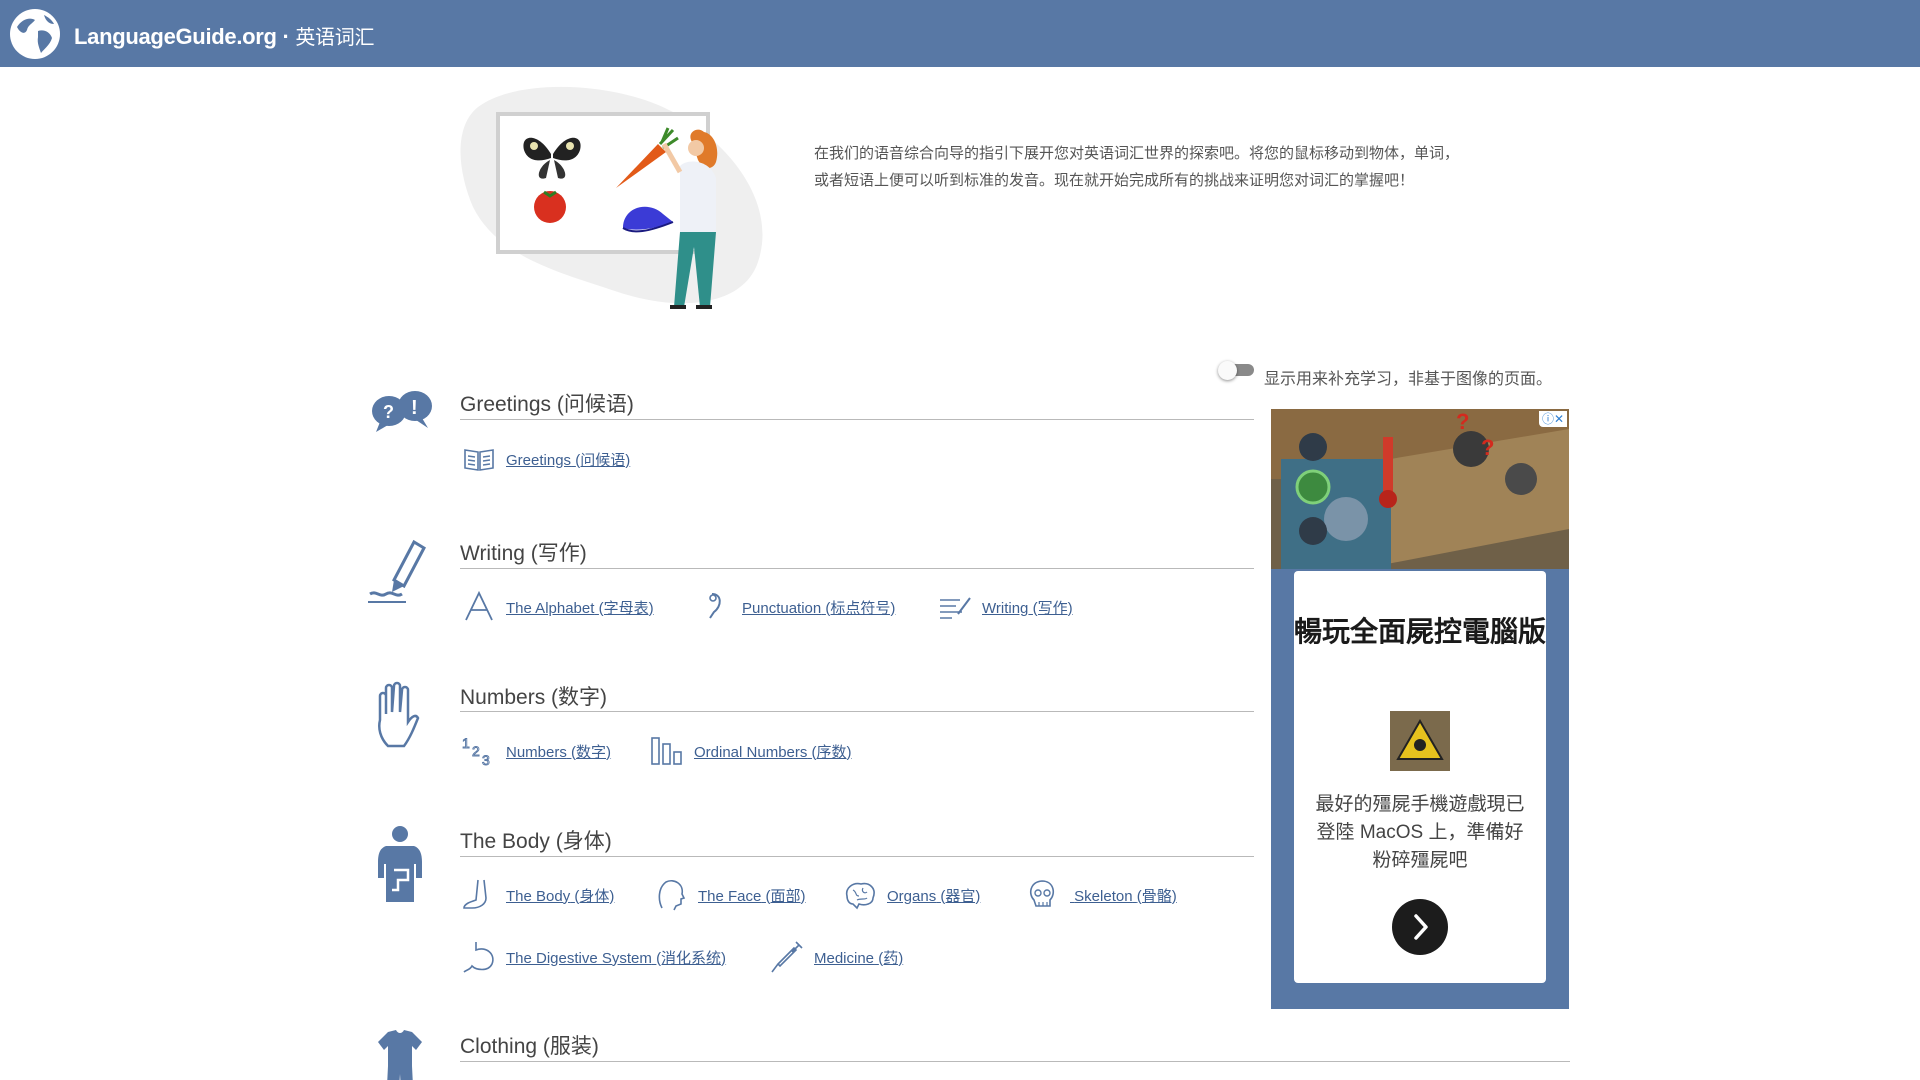 The height and width of the screenshot is (1080, 1920). Describe the element at coordinates (955, 608) in the screenshot. I see `lines-icon` at that location.